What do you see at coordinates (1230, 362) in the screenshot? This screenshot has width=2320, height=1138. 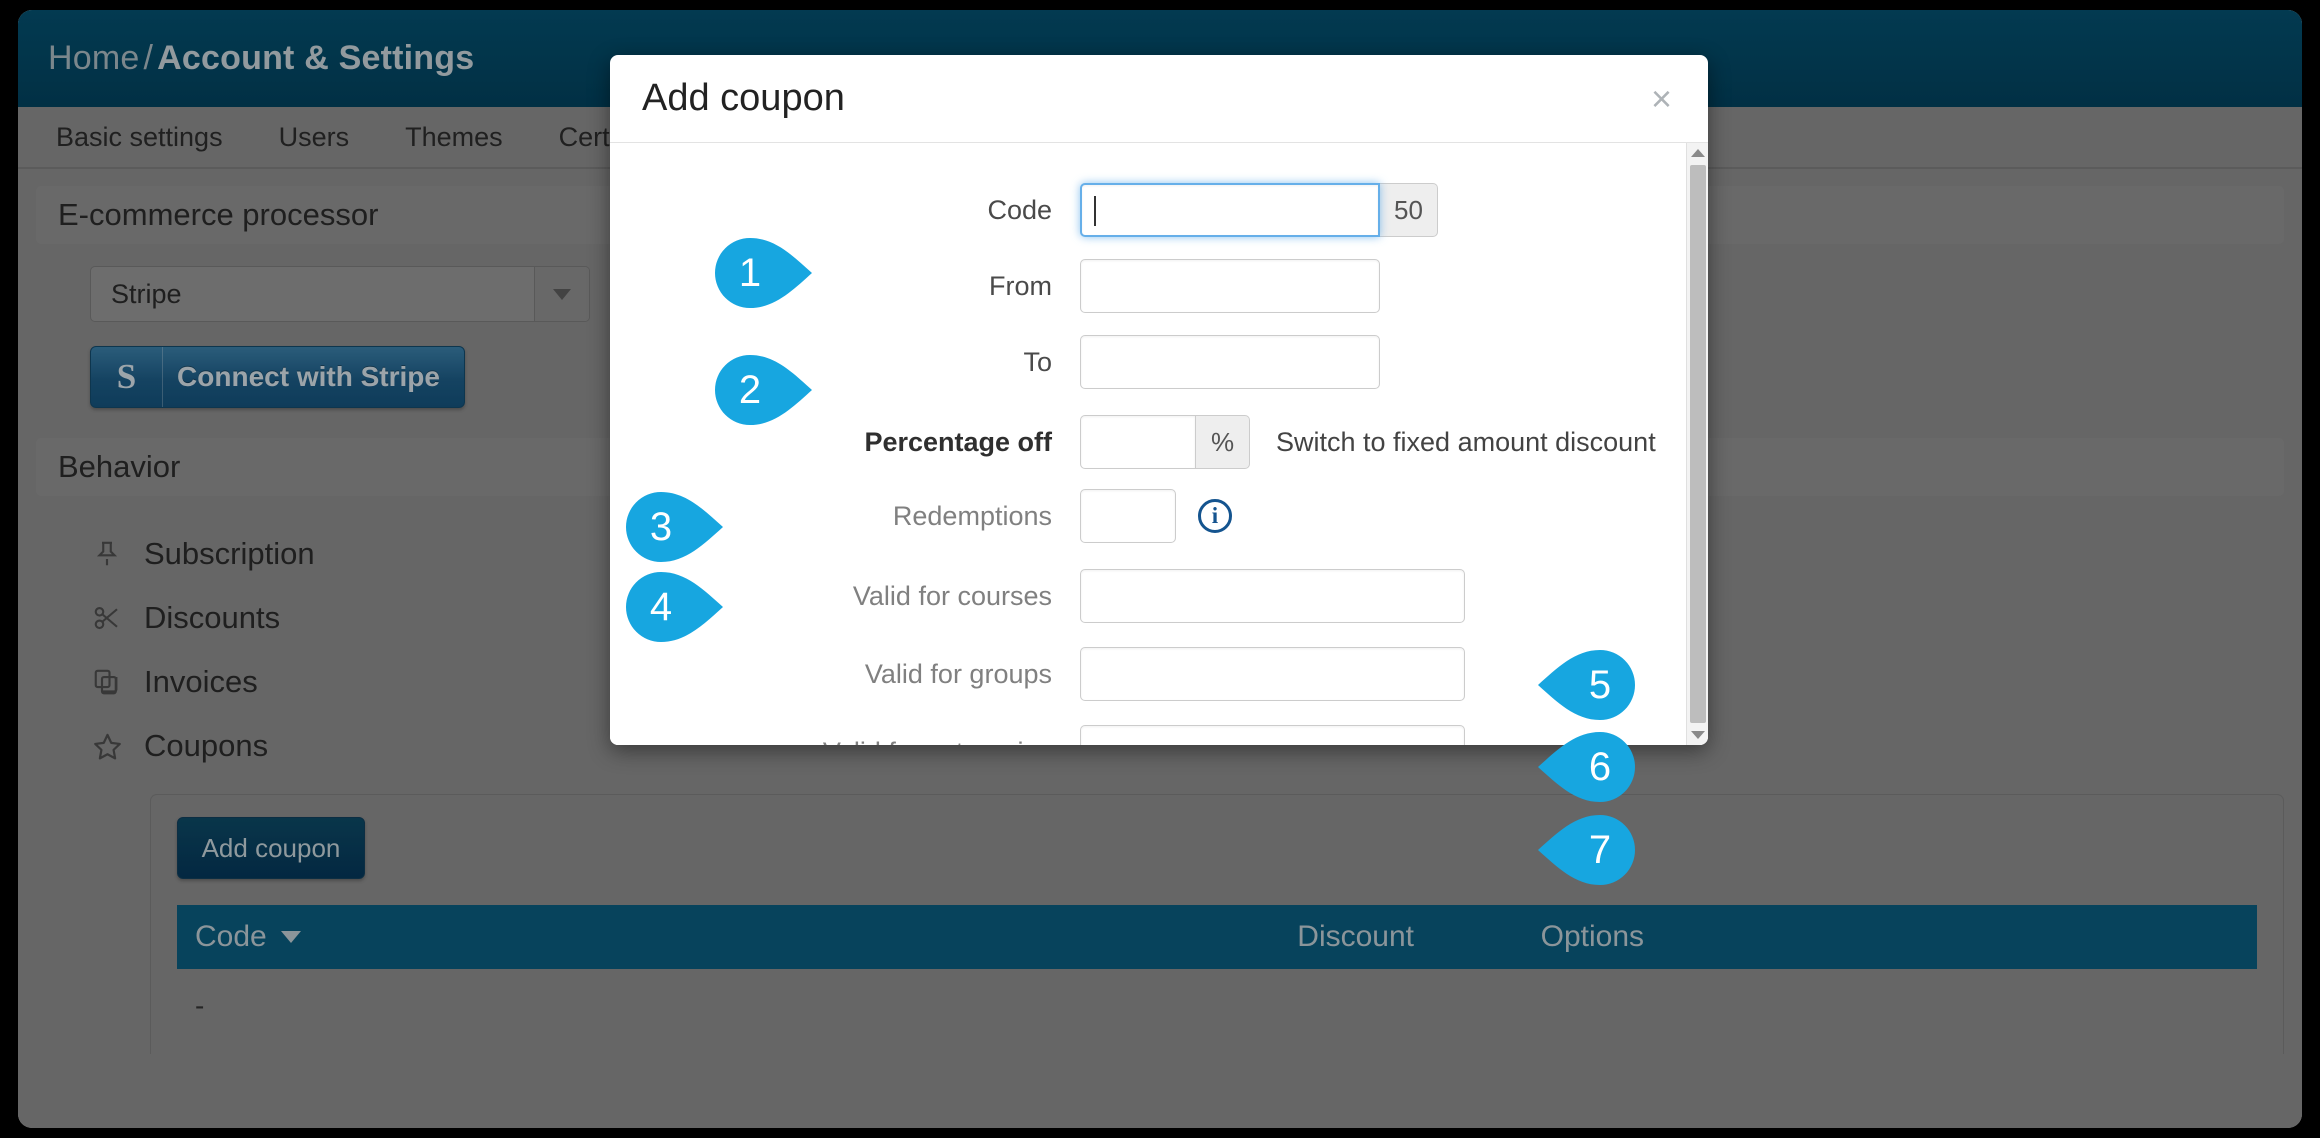 I see `to-date-input` at bounding box center [1230, 362].